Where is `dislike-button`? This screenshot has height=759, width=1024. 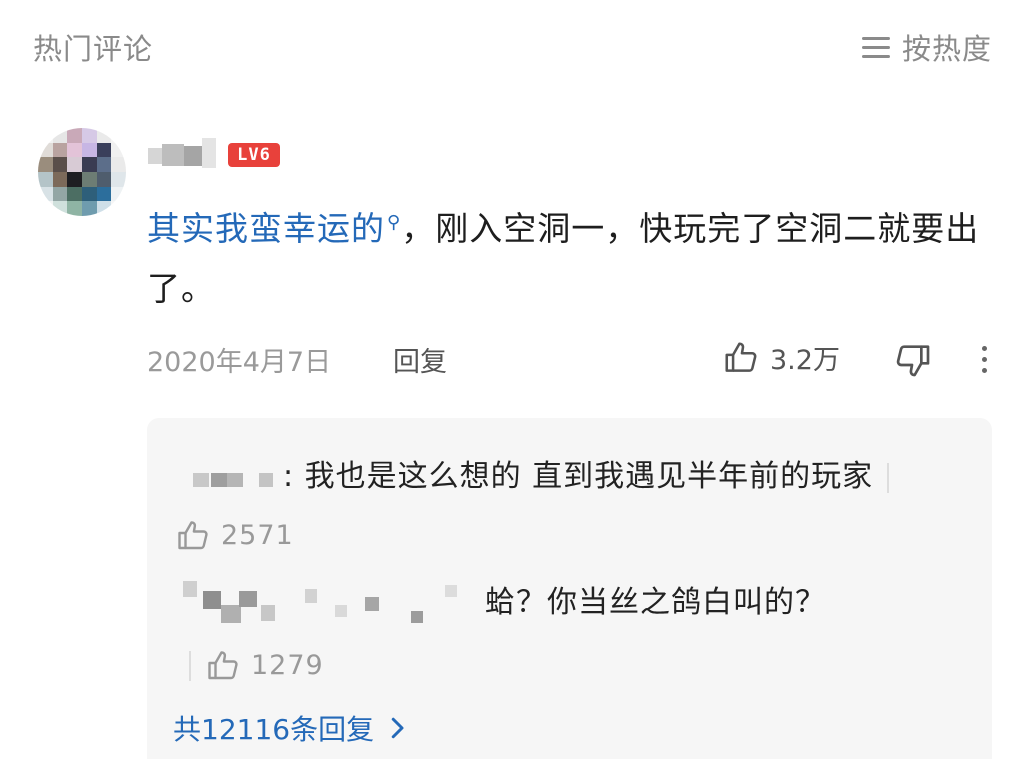
dislike-button is located at coordinates (913, 362).